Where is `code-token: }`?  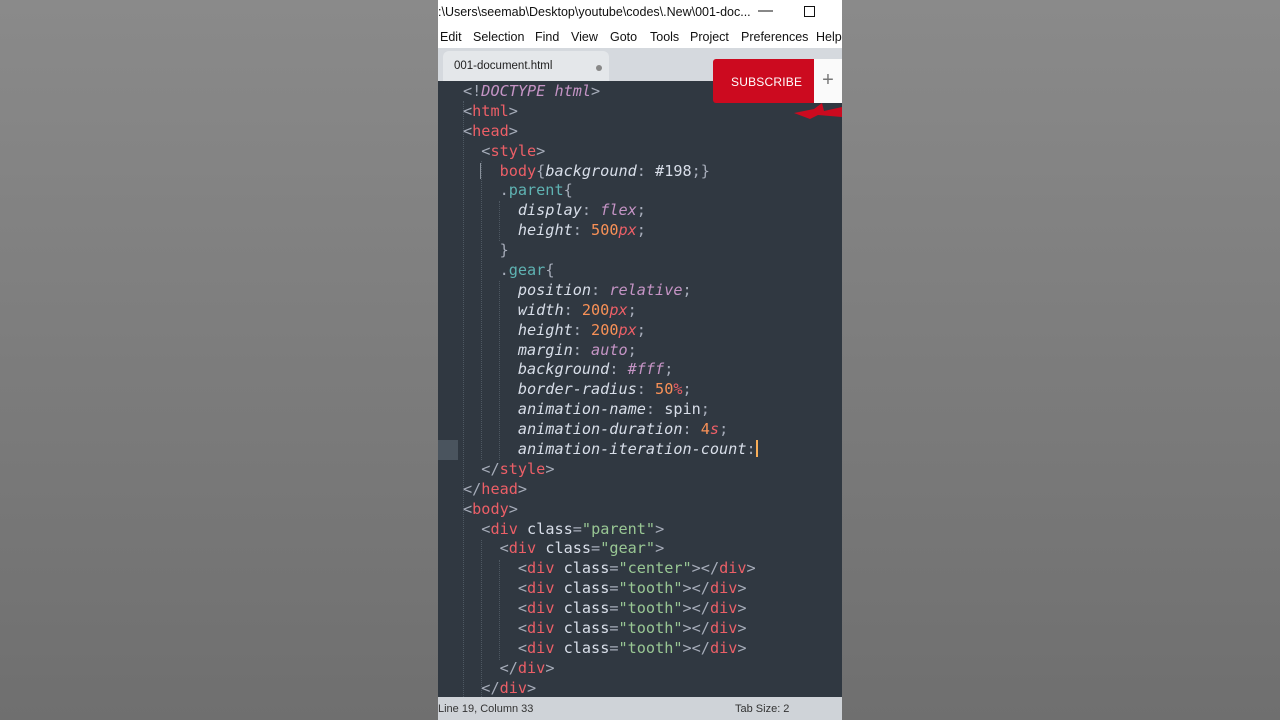 code-token: } is located at coordinates (504, 250).